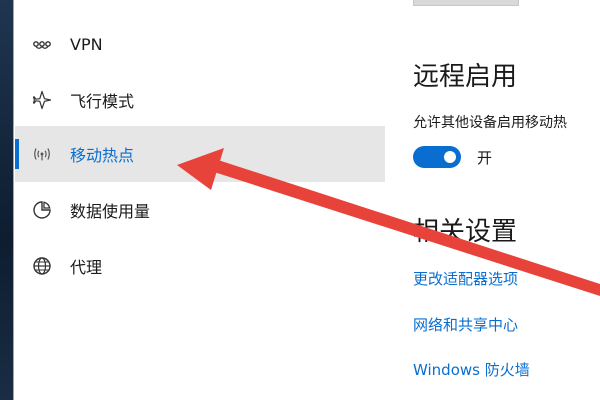 The width and height of the screenshot is (600, 400). I want to click on related-settings-heading: 相关设置, so click(465, 232).